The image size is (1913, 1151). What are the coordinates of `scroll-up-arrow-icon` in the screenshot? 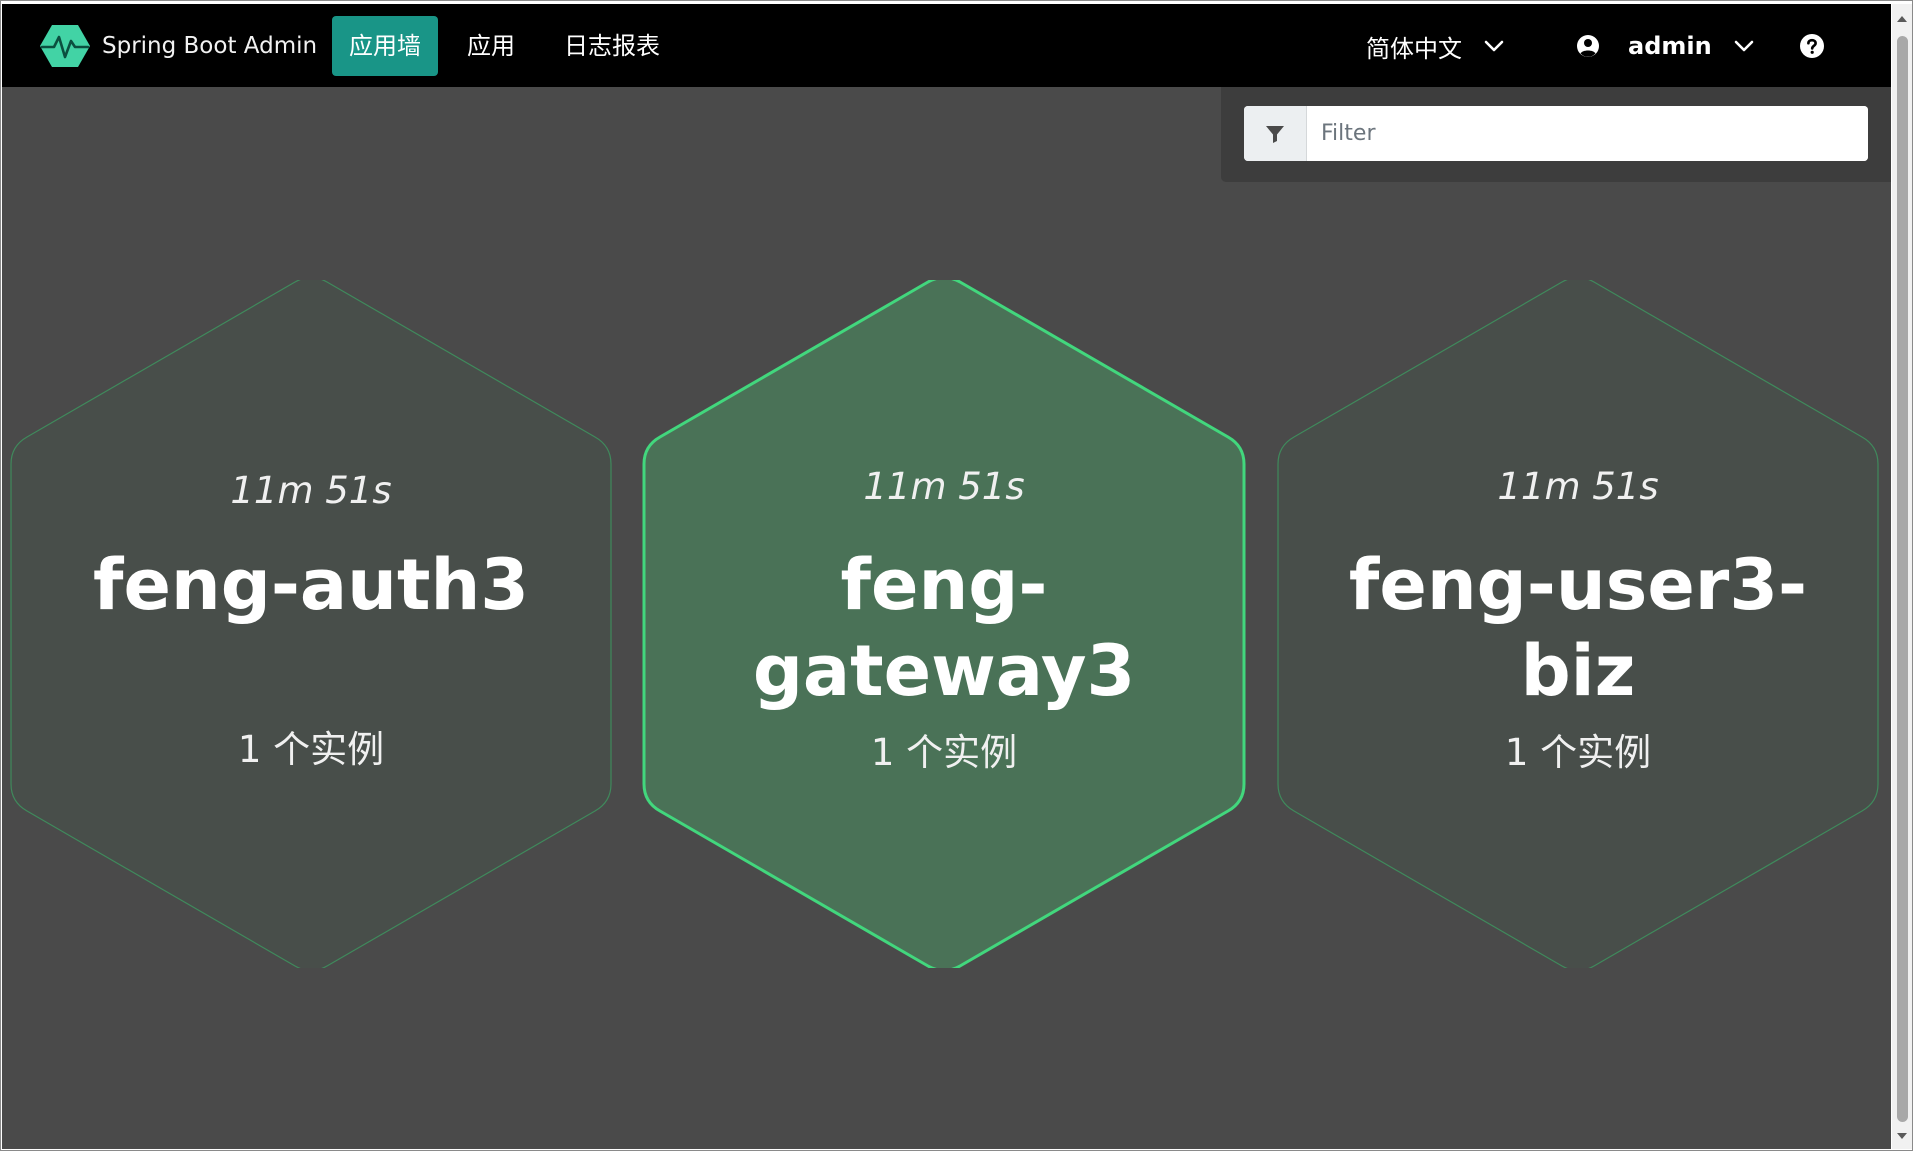 It's located at (1902, 19).